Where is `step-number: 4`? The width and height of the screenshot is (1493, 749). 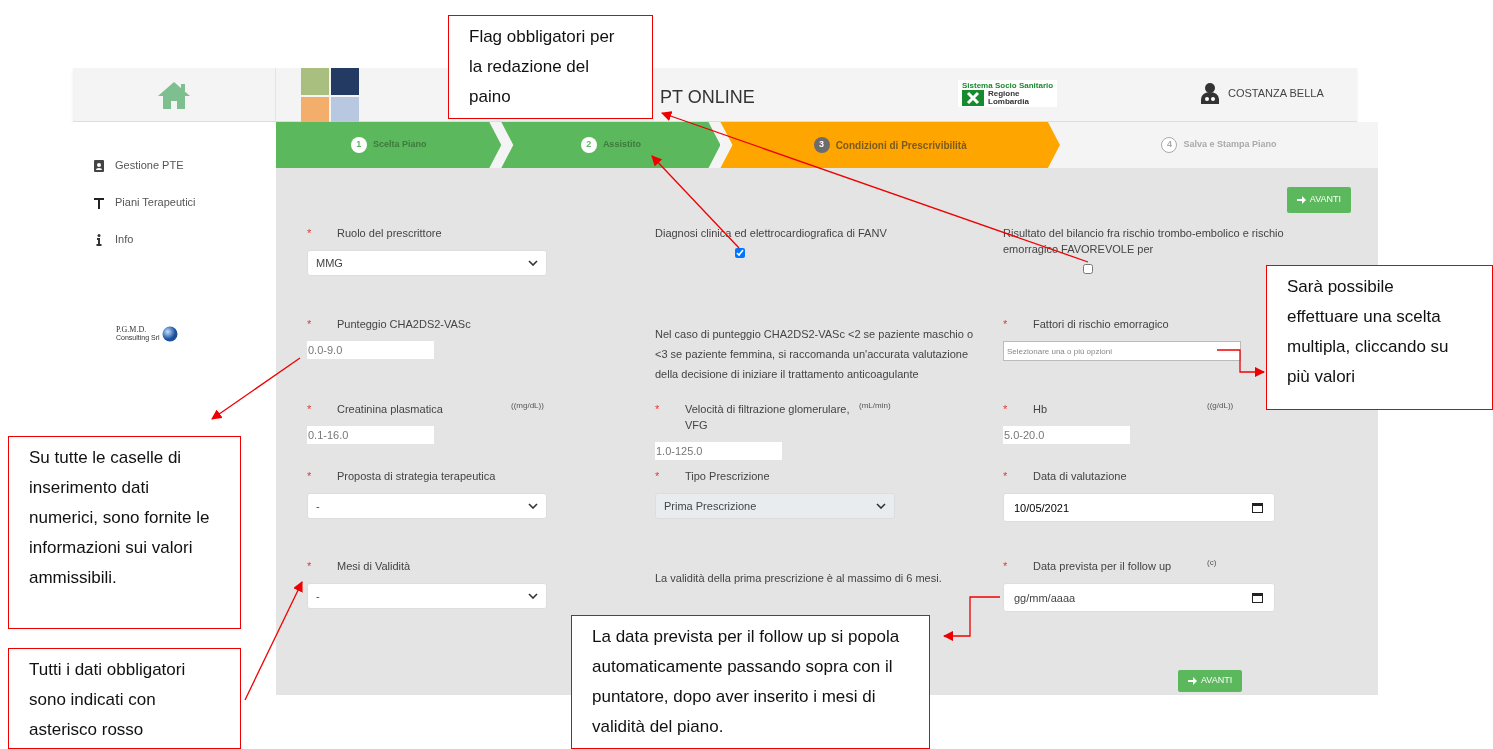
step-number: 4 is located at coordinates (1169, 145).